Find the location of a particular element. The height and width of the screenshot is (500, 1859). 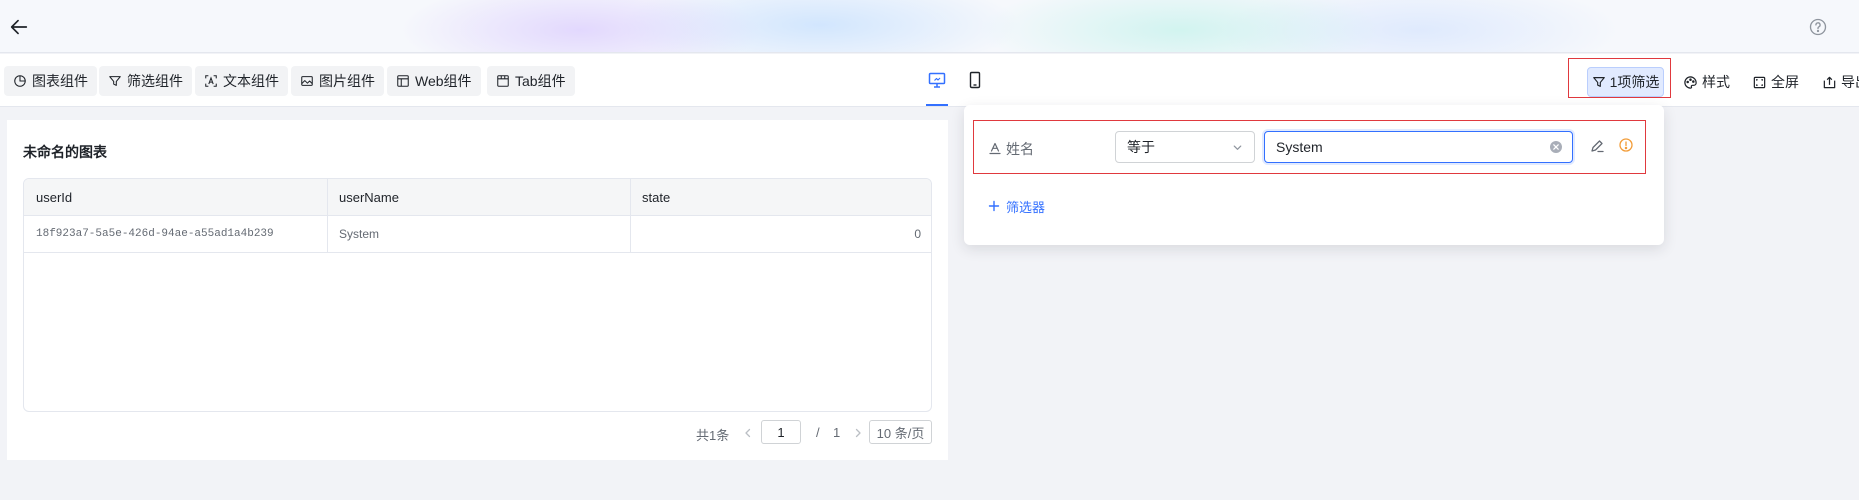

cell-userid: 18f923a7-5a5e-426d-94ae-a55ad1a4b239 is located at coordinates (155, 234).